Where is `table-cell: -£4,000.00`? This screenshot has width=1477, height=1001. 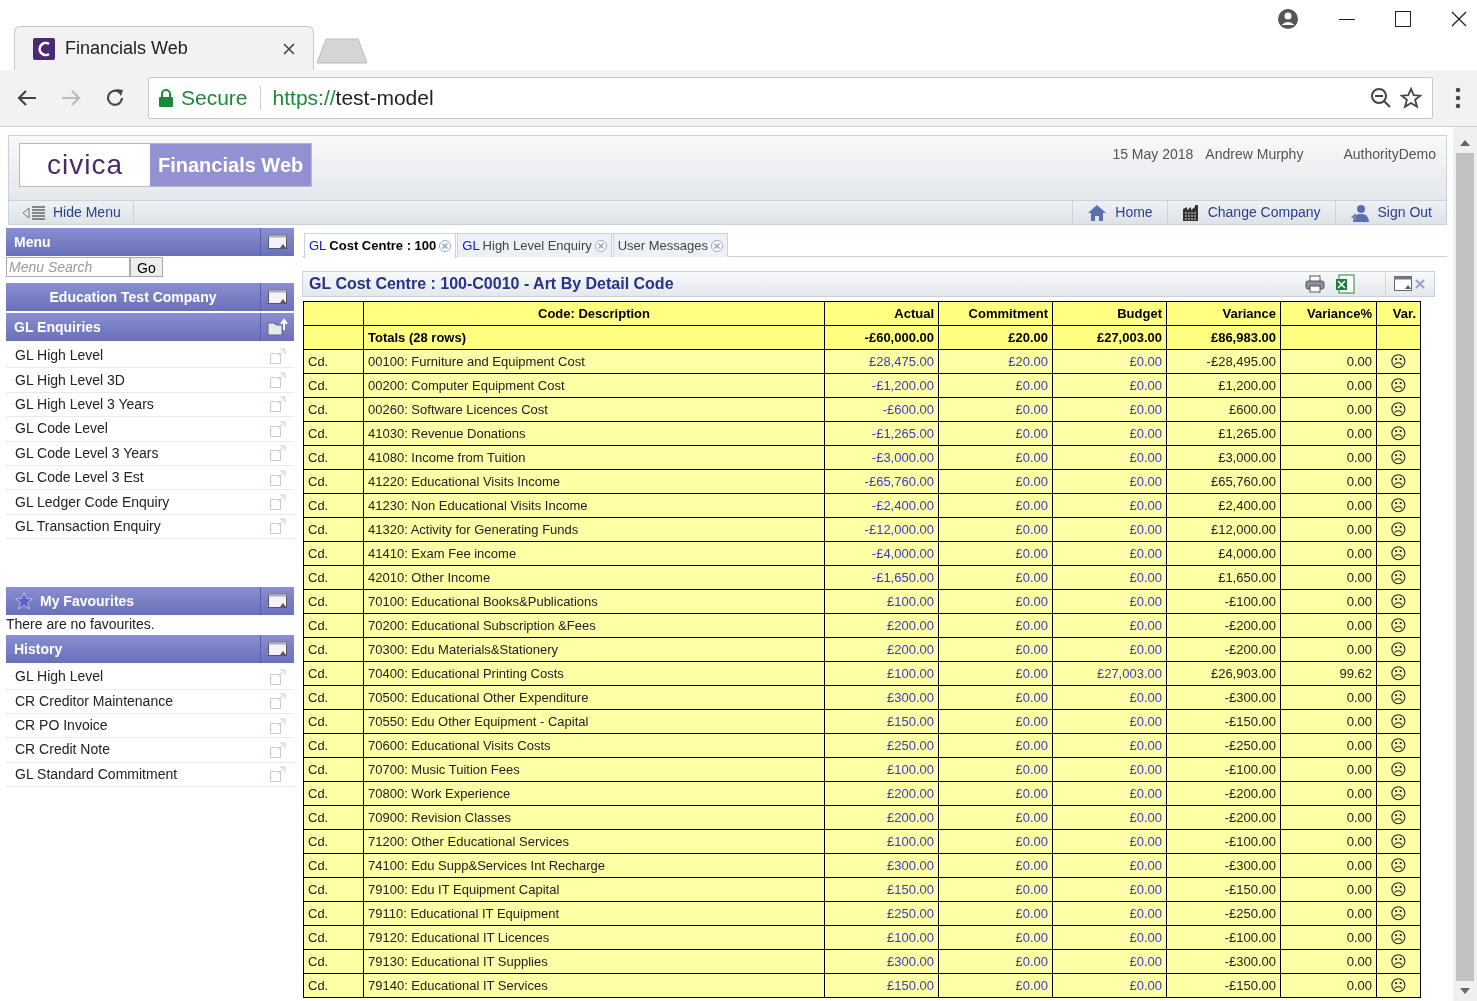
table-cell: -£4,000.00 is located at coordinates (881, 553).